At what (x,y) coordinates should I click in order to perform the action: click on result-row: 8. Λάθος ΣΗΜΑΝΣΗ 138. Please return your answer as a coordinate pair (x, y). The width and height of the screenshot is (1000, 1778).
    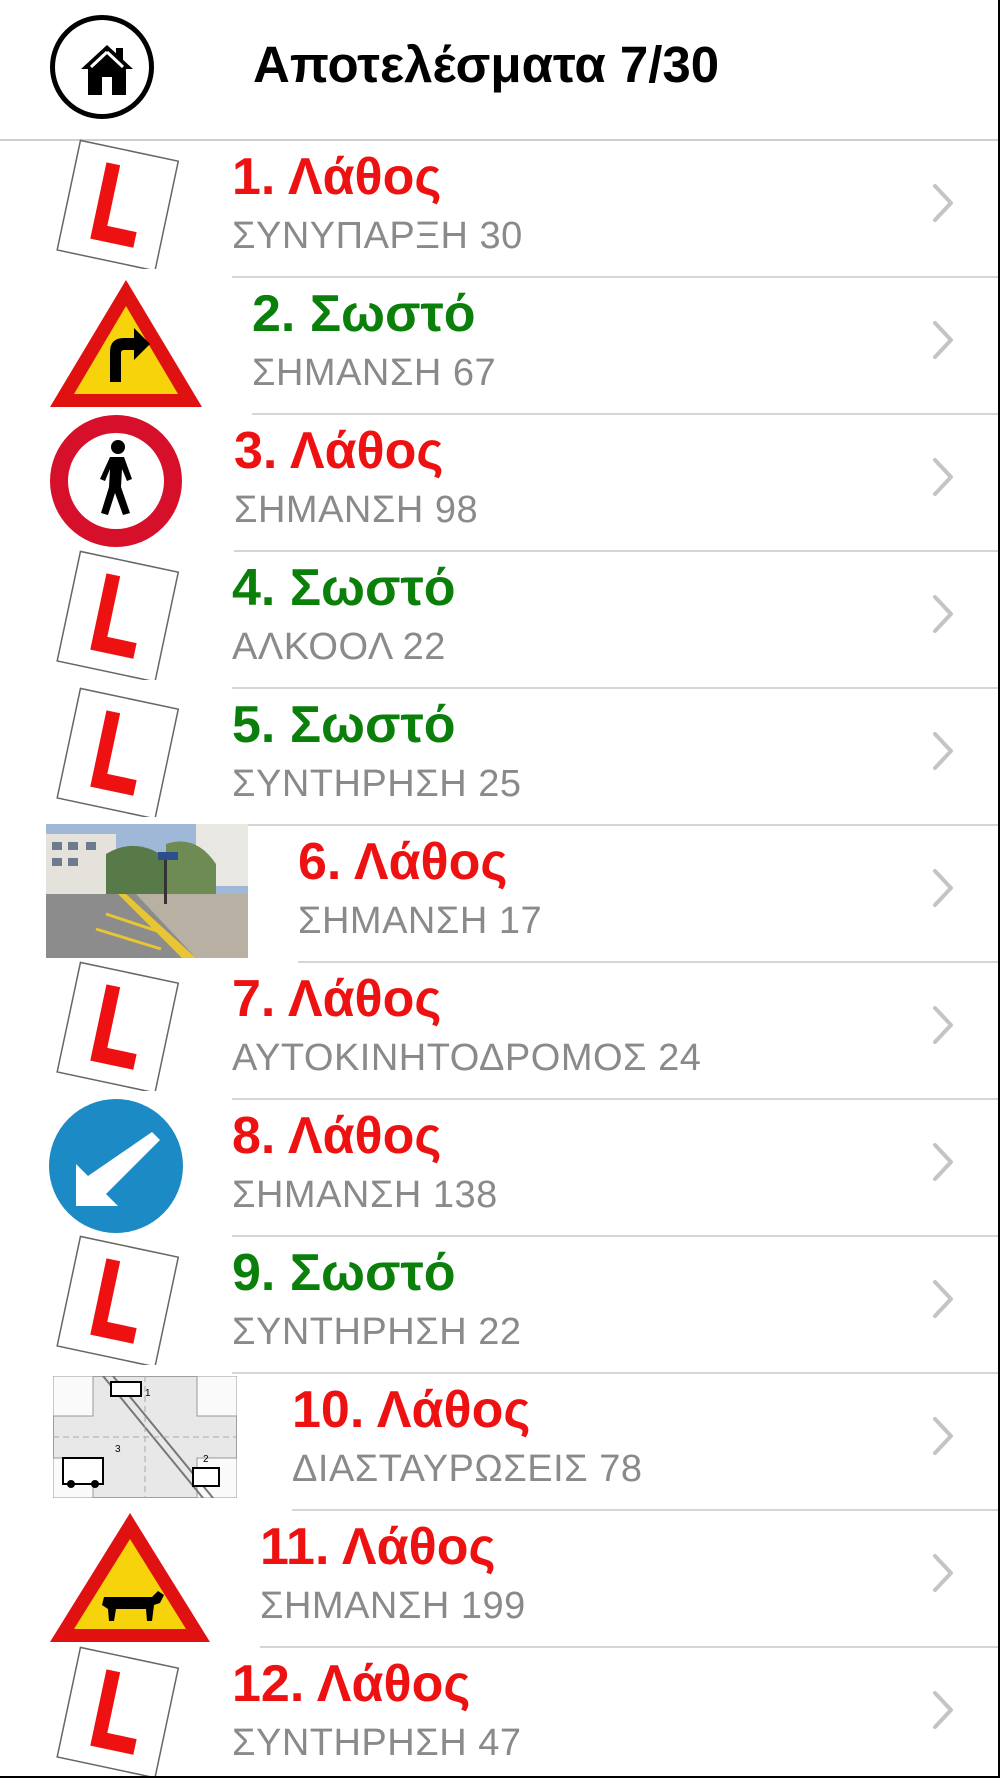
    Looking at the image, I should click on (499, 1167).